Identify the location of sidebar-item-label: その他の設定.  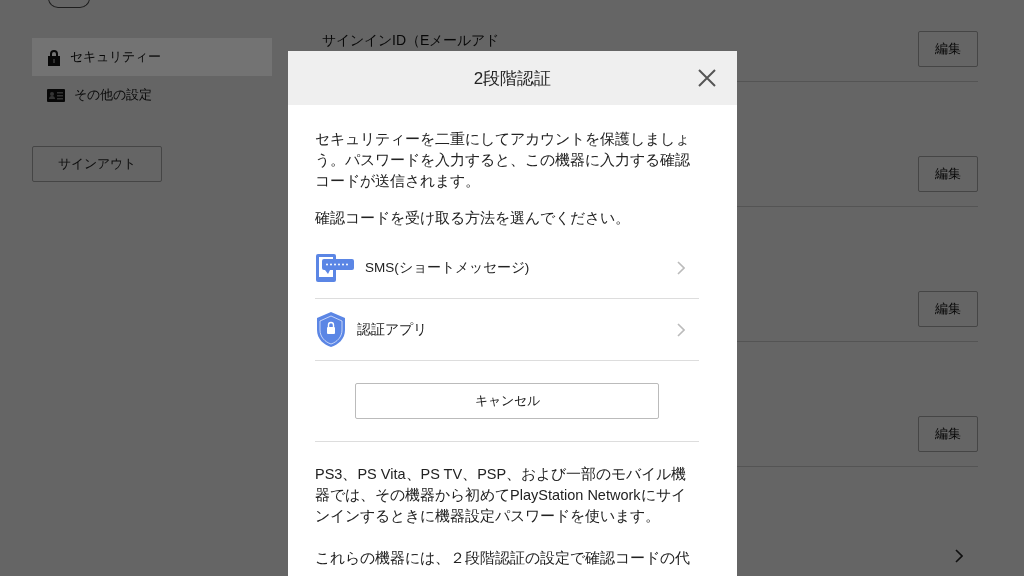
(113, 95).